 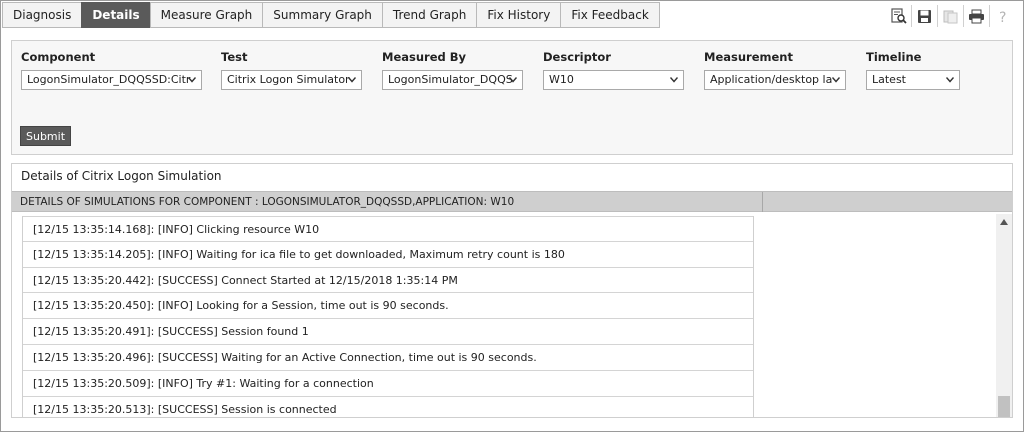 What do you see at coordinates (1004, 222) in the screenshot?
I see `chevron-up-icon` at bounding box center [1004, 222].